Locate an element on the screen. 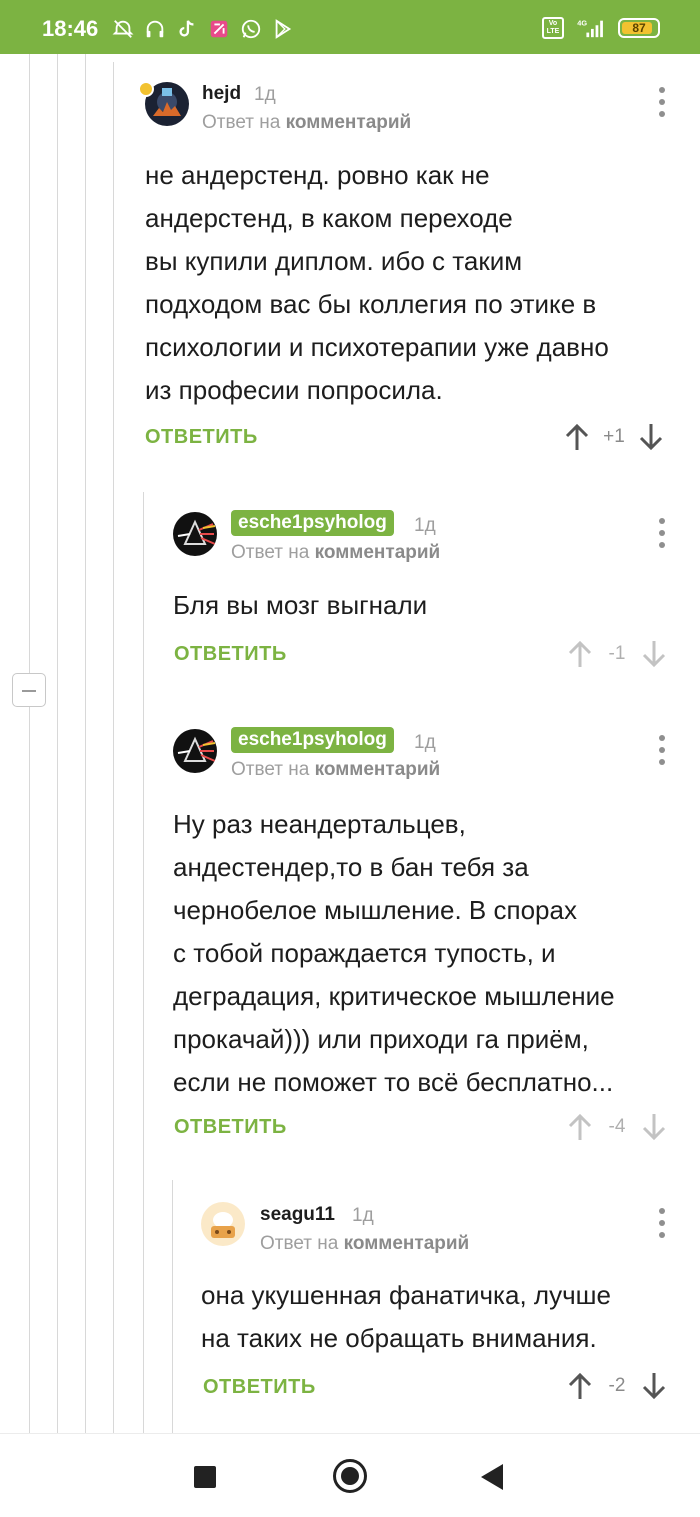  app-icon is located at coordinates (219, 29).